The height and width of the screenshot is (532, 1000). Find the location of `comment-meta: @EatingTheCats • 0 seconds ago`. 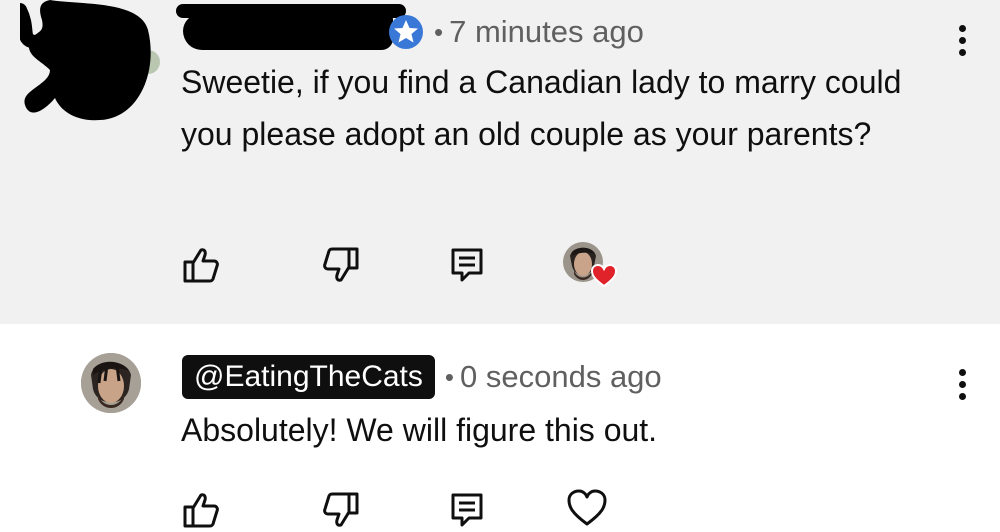

comment-meta: @EatingTheCats • 0 seconds ago is located at coordinates (422, 377).